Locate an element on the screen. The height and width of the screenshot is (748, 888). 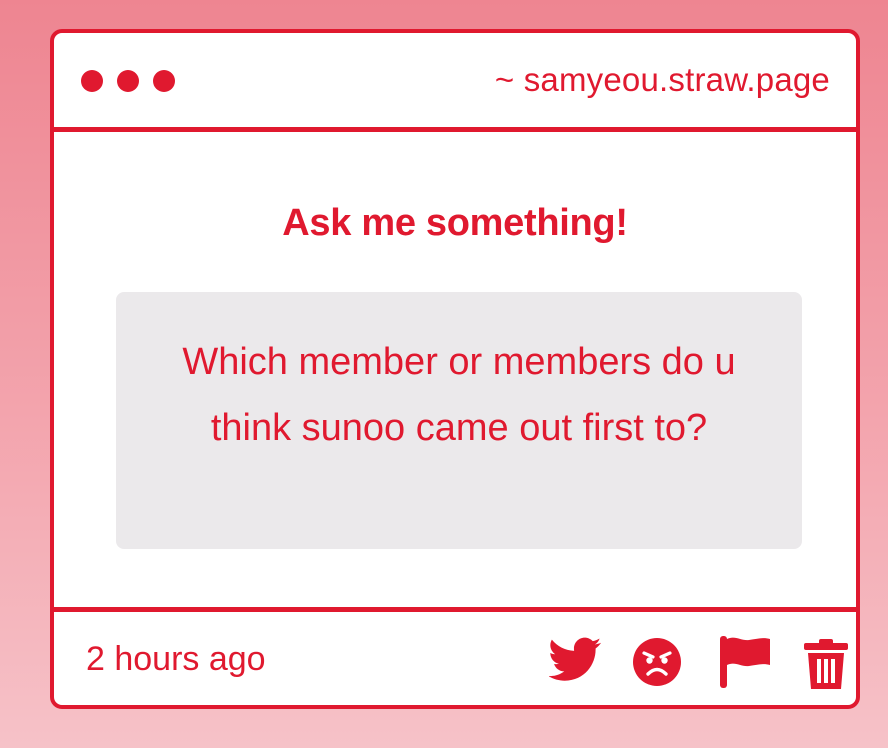
window-title-bar: ~ samyeou.straw.page is located at coordinates (455, 82).